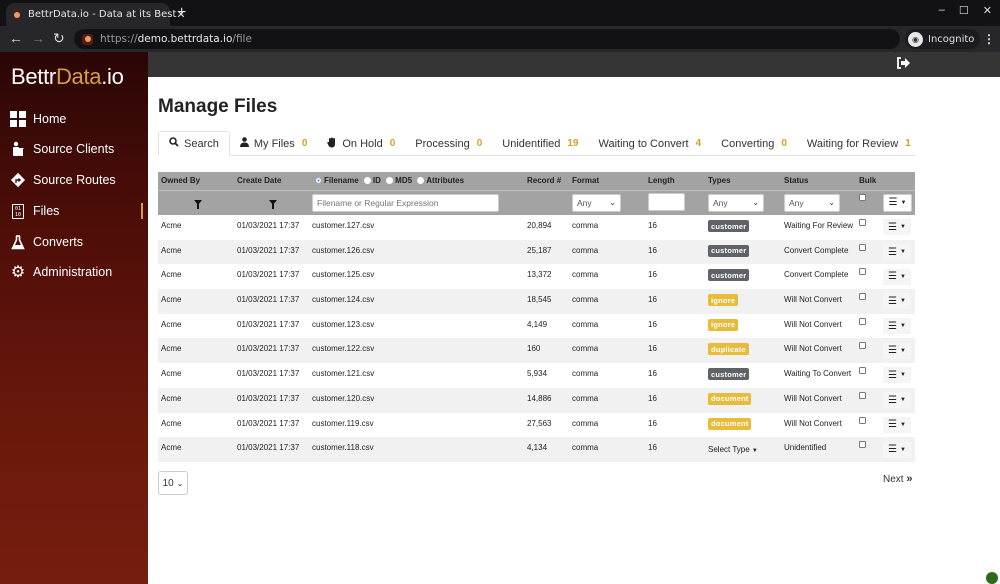  What do you see at coordinates (74, 149) in the screenshot?
I see `sidebar-item-source-clients: Source Clients` at bounding box center [74, 149].